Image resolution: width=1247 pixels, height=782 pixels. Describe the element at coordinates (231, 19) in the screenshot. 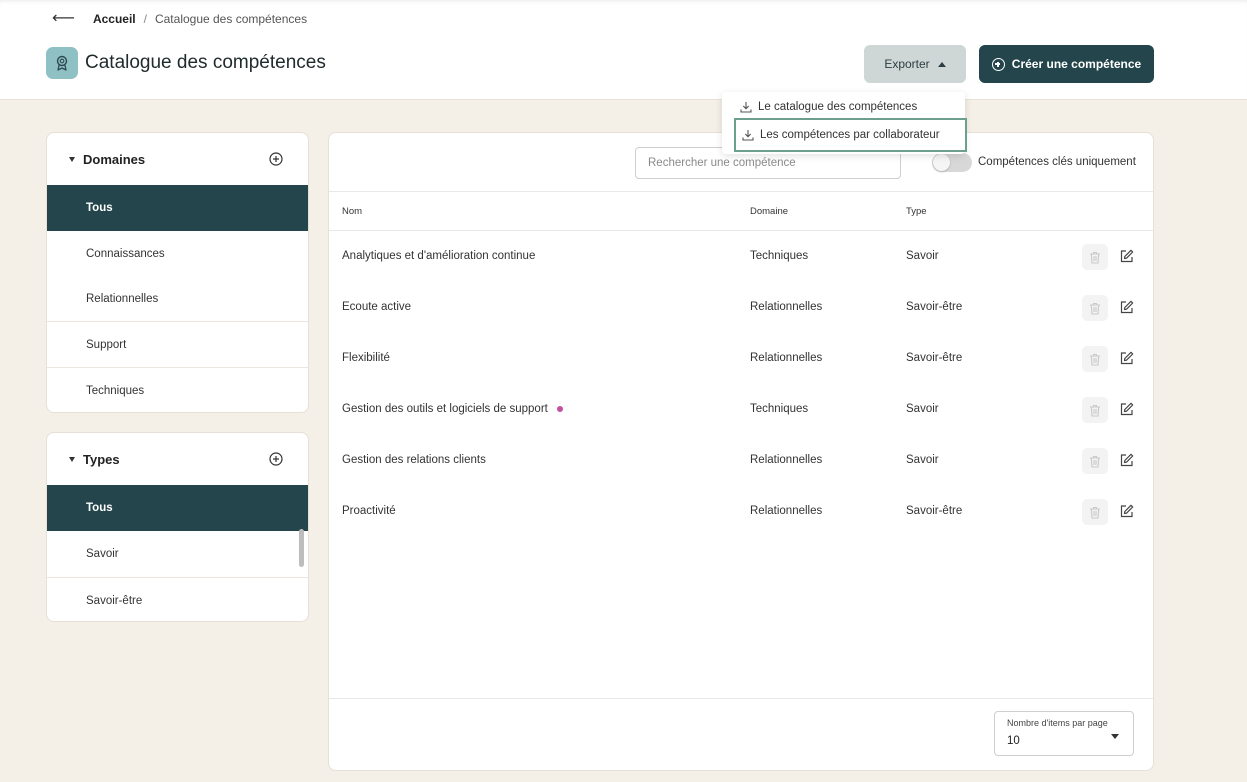

I see `breadcrumb-current: Catalogue des compétences` at that location.